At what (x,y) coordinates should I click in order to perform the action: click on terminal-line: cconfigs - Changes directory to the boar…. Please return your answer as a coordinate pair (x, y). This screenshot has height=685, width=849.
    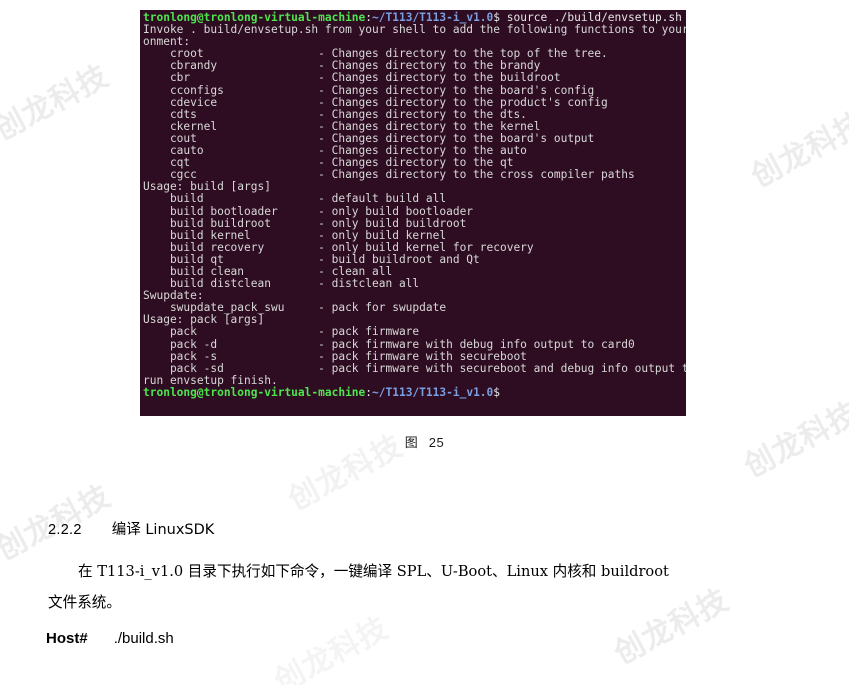
    Looking at the image, I should click on (369, 90).